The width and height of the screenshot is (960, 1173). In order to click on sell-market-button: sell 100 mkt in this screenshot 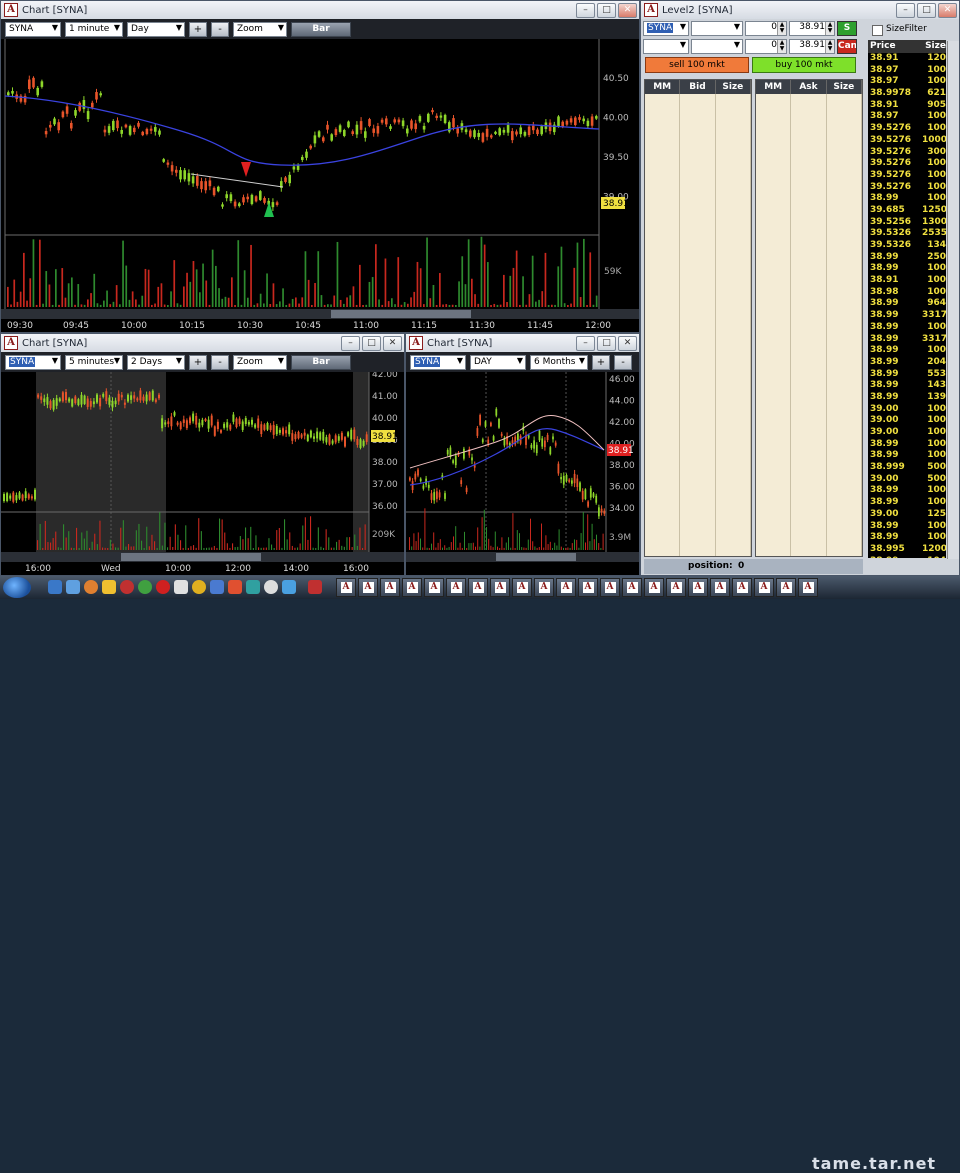, I will do `click(697, 65)`.